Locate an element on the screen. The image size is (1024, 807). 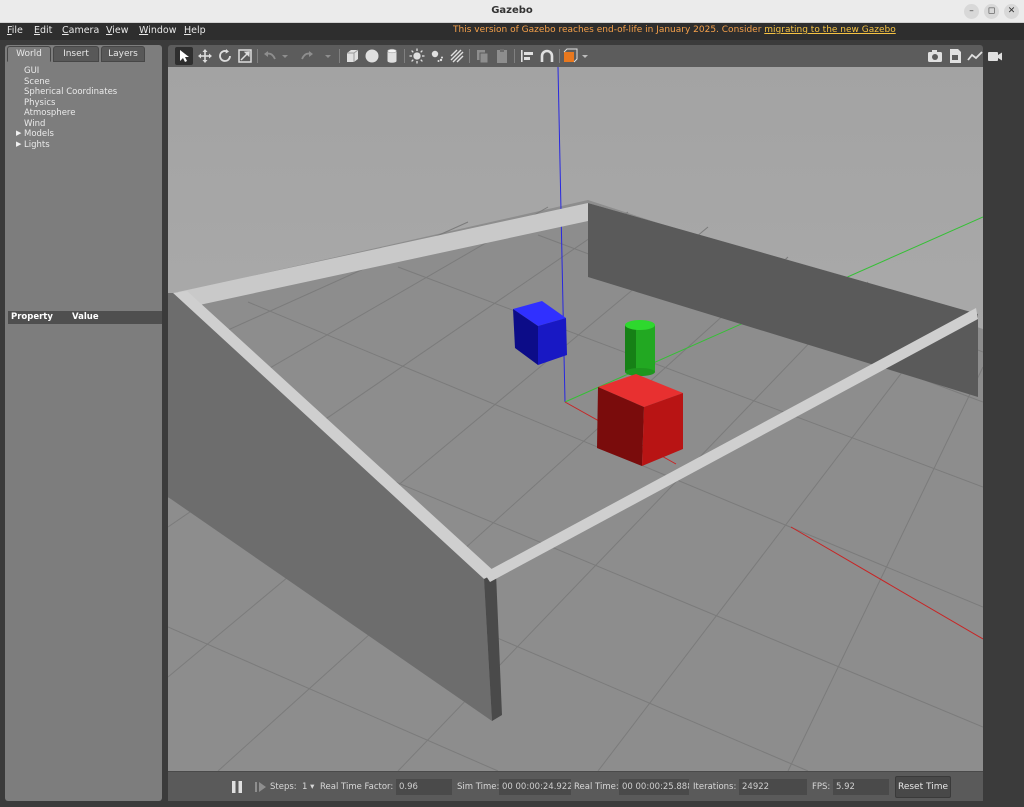
real-time-factor-label: Real Time Factor: is located at coordinates (357, 787).